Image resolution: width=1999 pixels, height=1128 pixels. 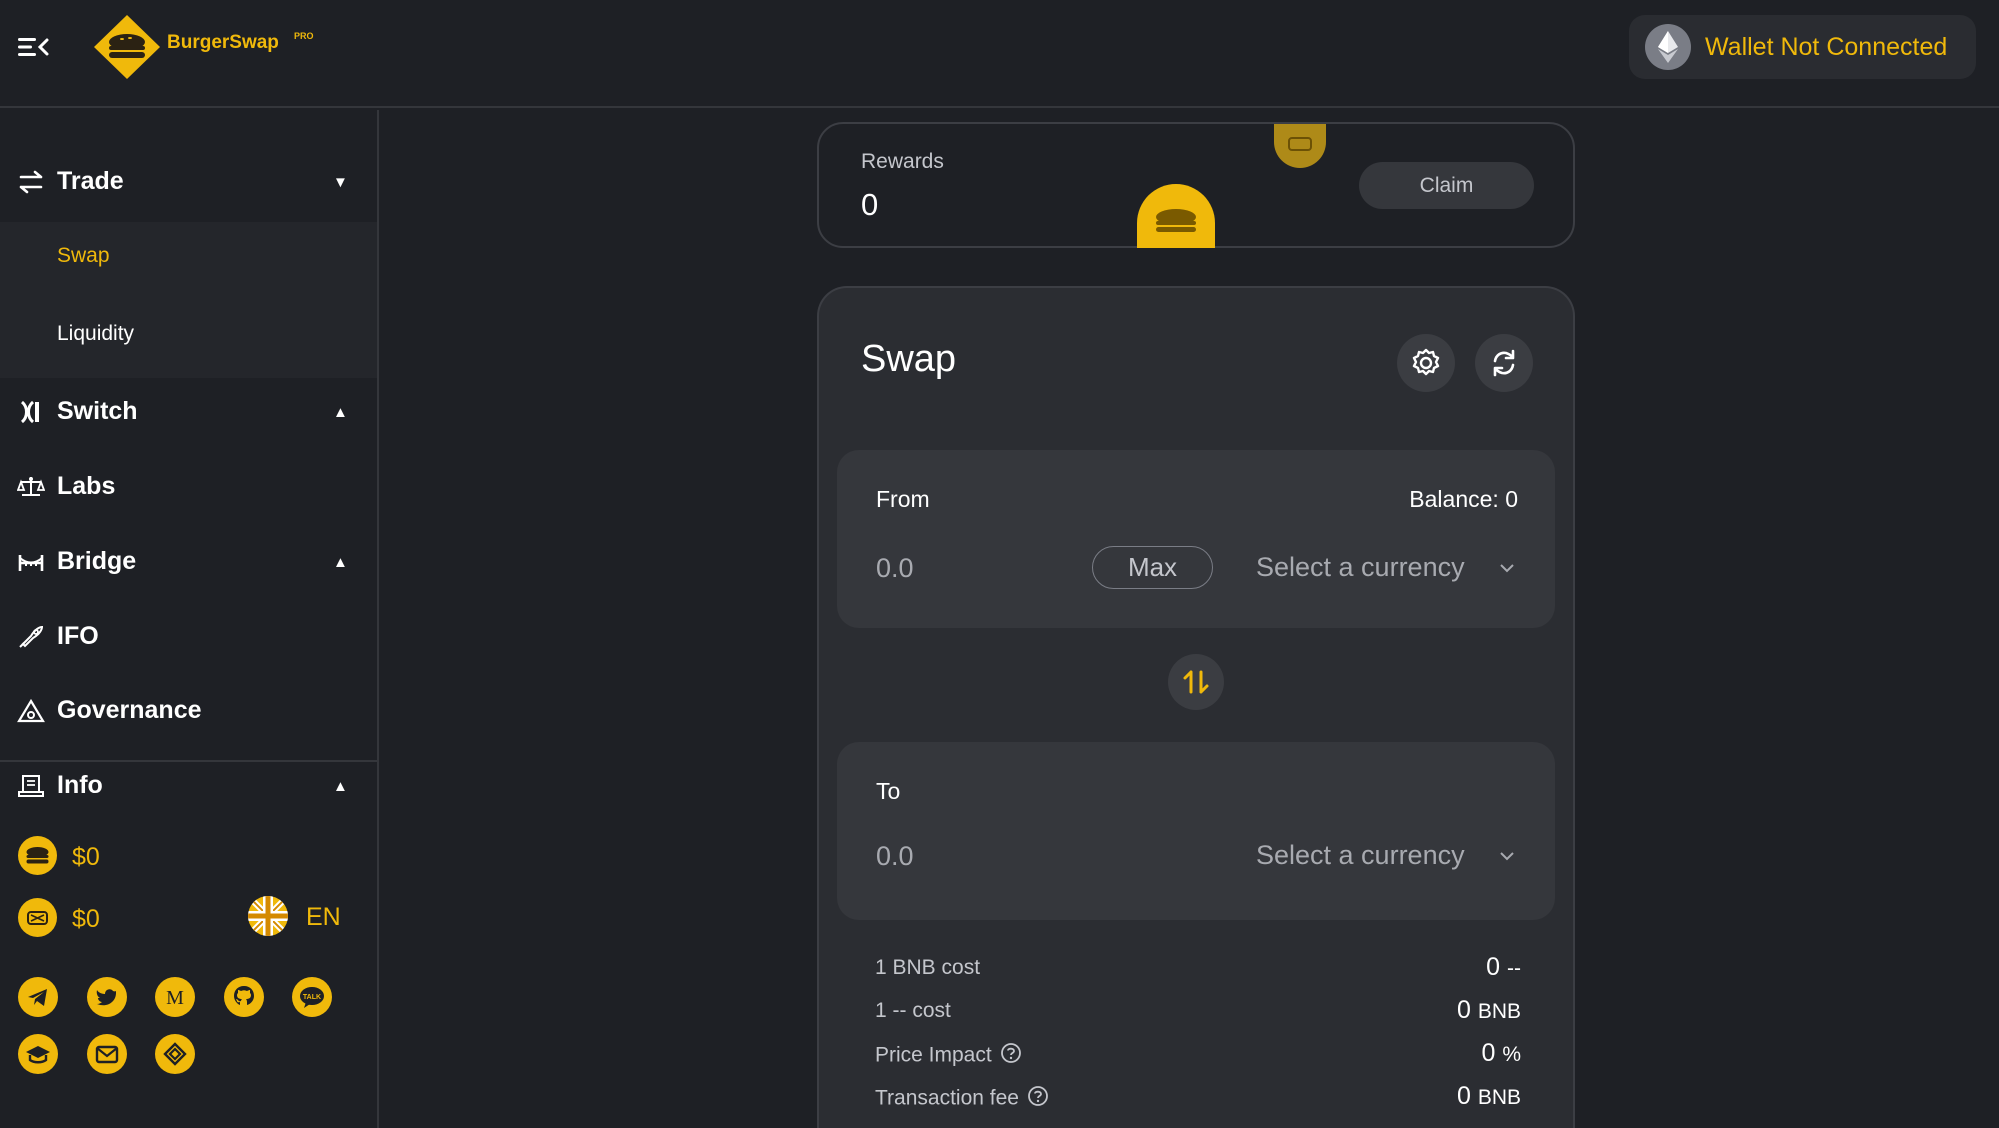 I want to click on nav-info: Info ▲, so click(x=188, y=786).